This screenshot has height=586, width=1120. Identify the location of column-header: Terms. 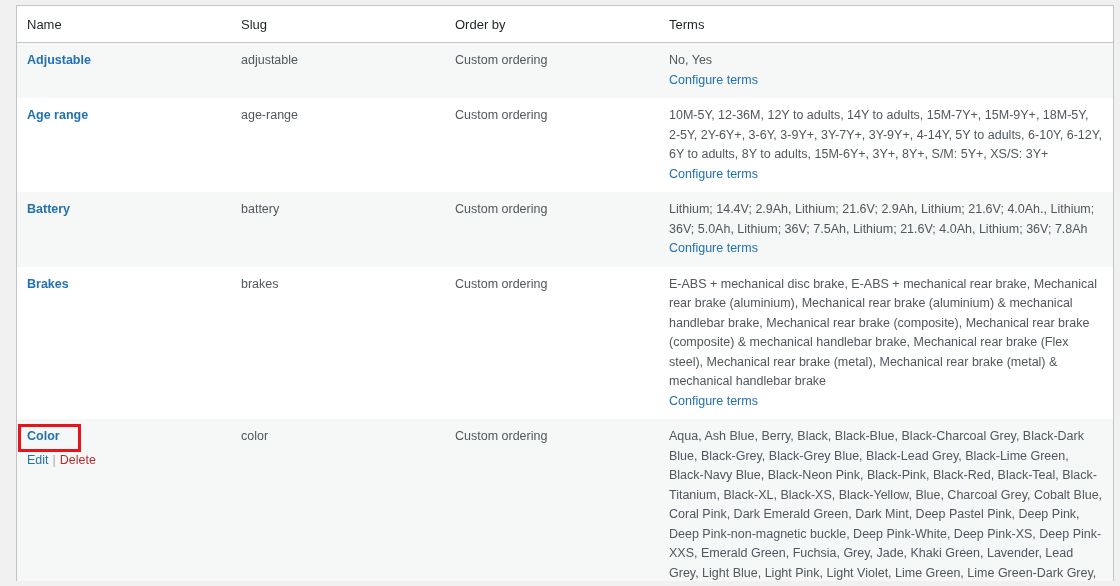
(687, 24).